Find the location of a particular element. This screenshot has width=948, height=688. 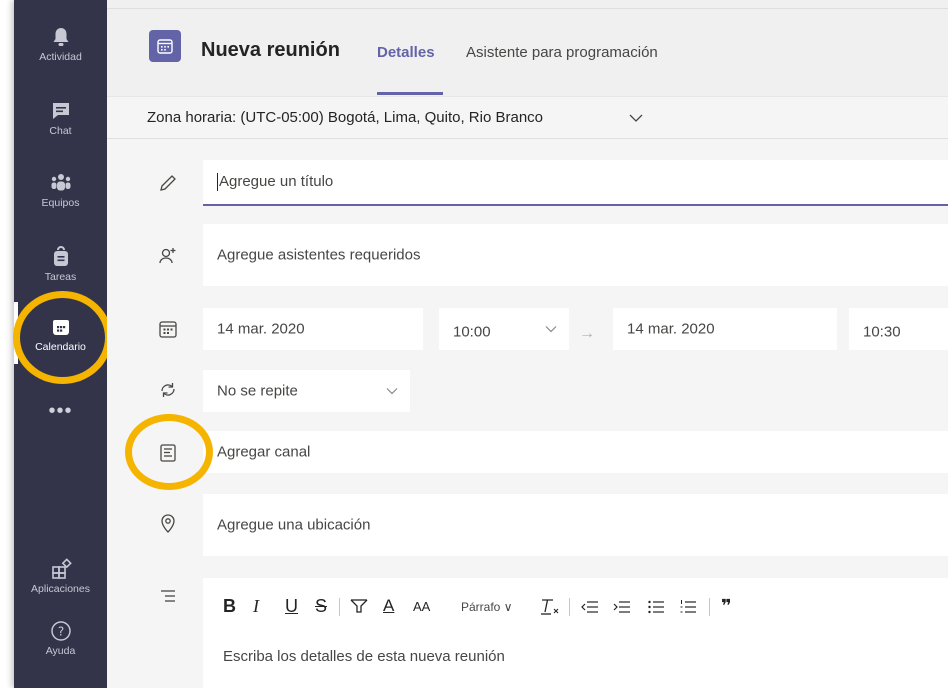

sidebar-item-label: Ayuda is located at coordinates (60, 651).